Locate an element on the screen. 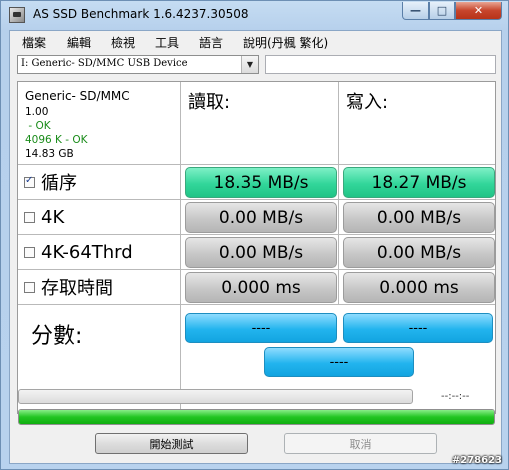  menu-bar: 檔案 編輯 檢視 工具 語言 說明(丹楓 繁化) is located at coordinates (255, 41).